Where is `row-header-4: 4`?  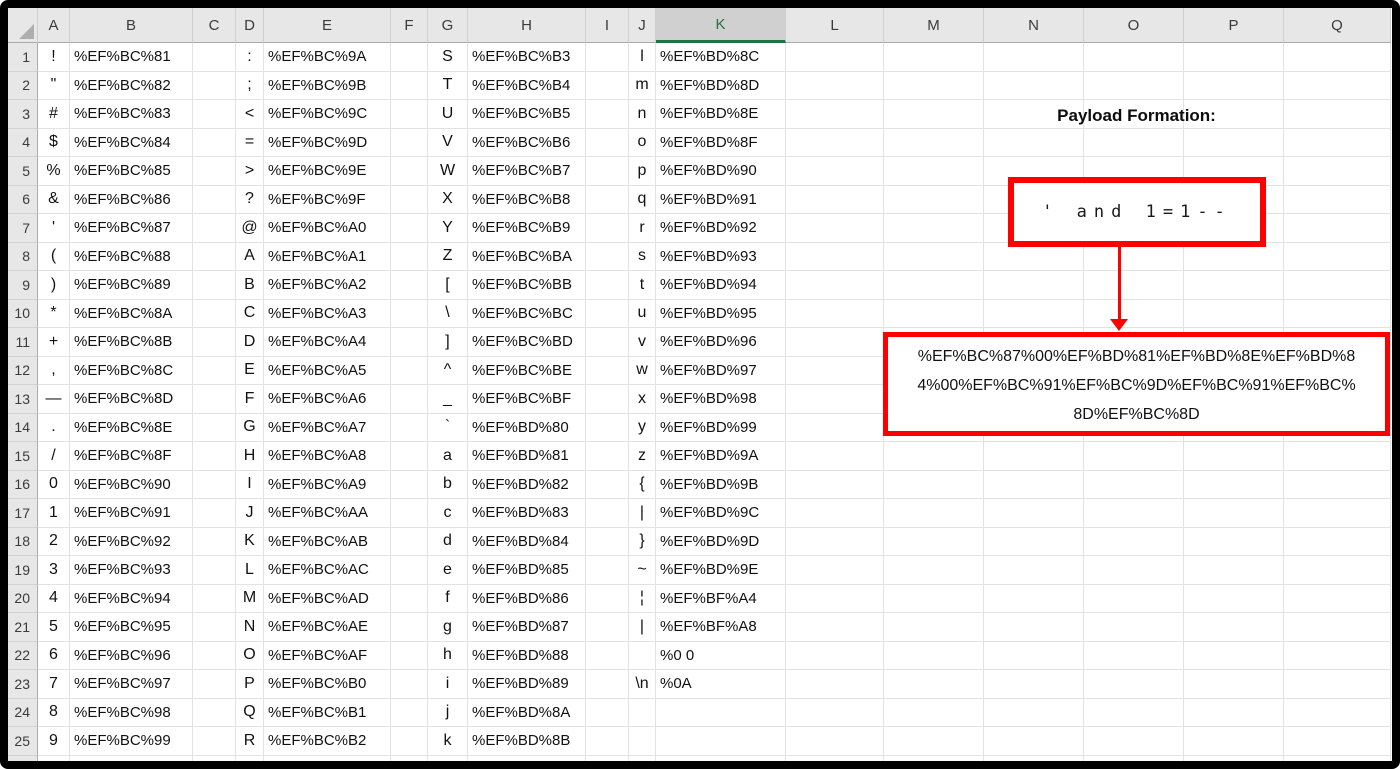
row-header-4: 4 is located at coordinates (23, 142).